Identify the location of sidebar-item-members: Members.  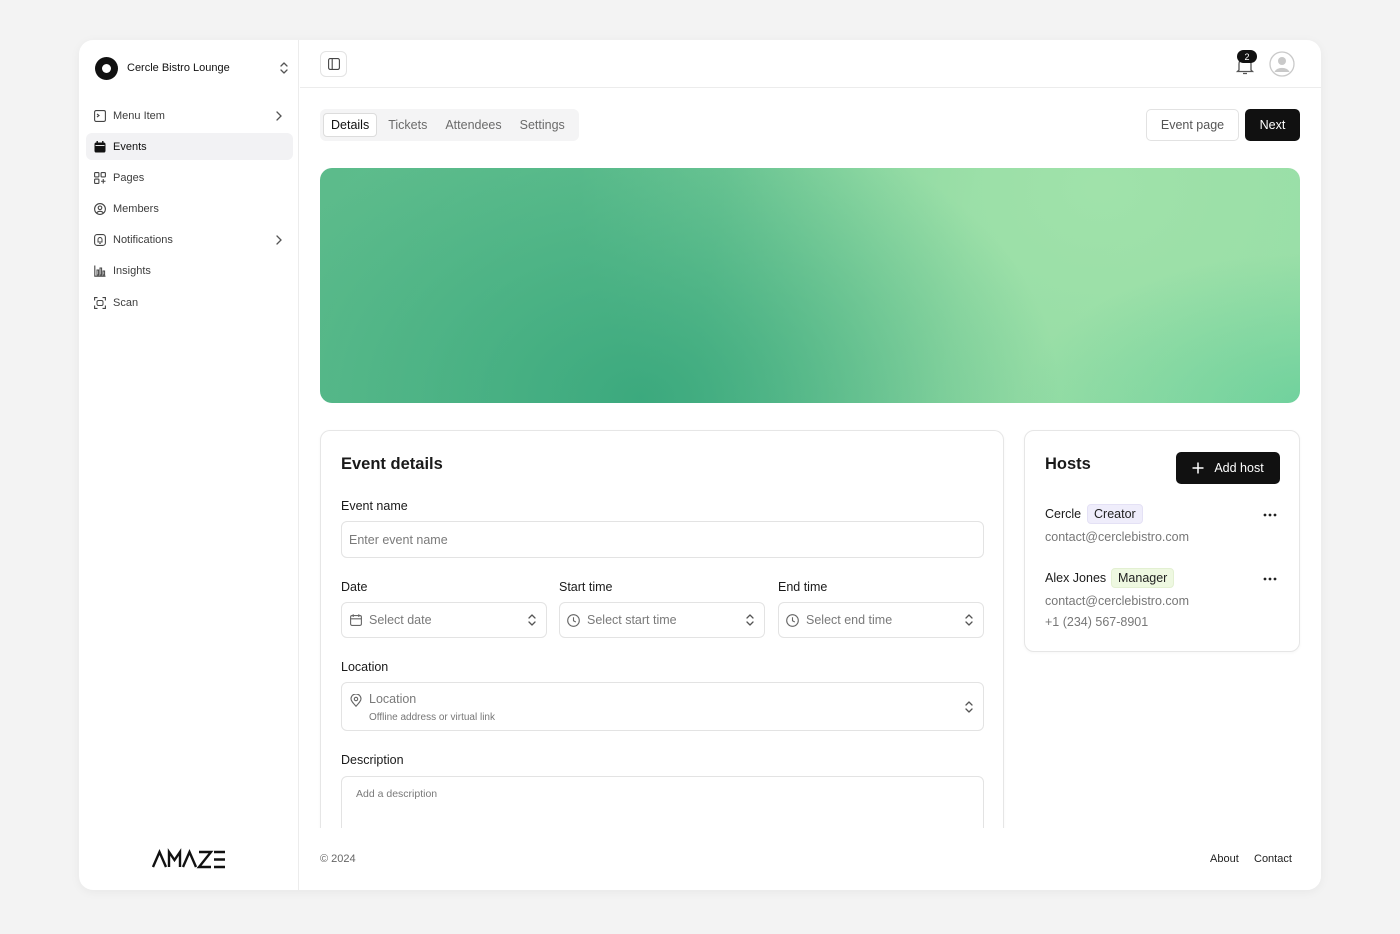
(189, 209).